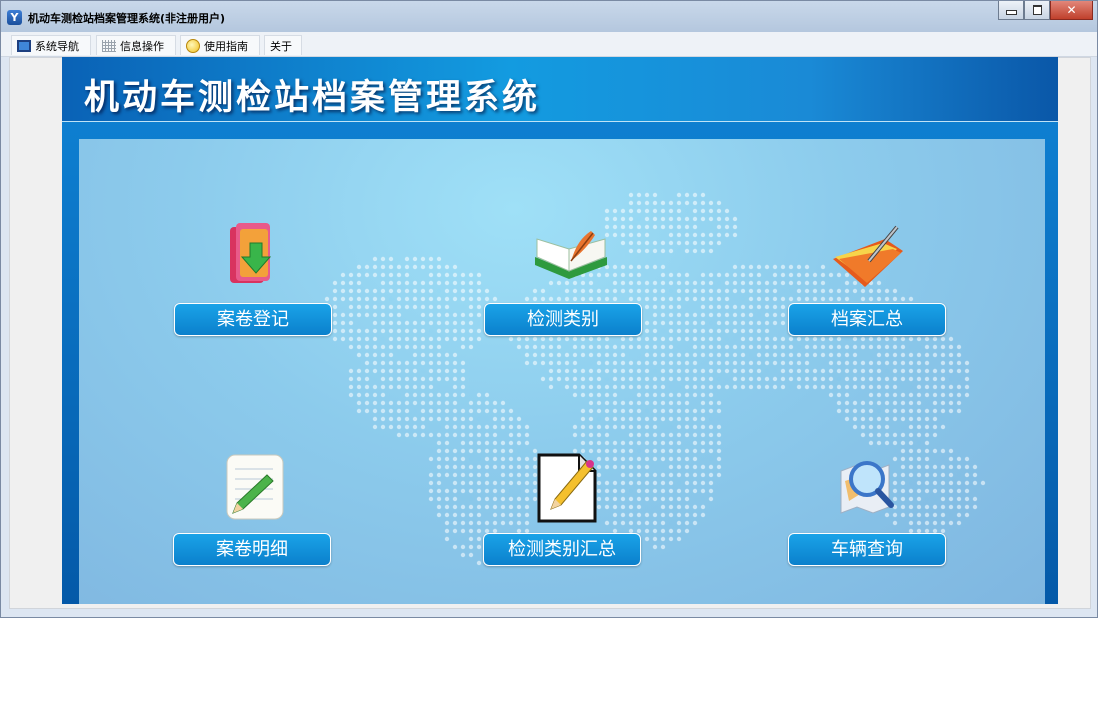  I want to click on folder-pen-icon, so click(868, 257).